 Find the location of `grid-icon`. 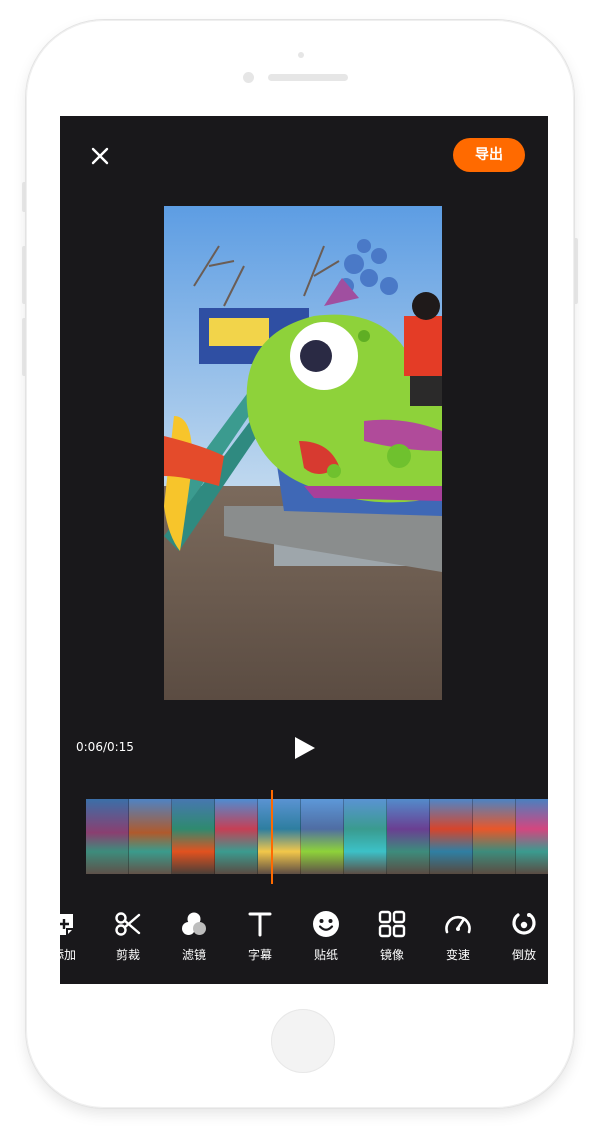

grid-icon is located at coordinates (392, 924).